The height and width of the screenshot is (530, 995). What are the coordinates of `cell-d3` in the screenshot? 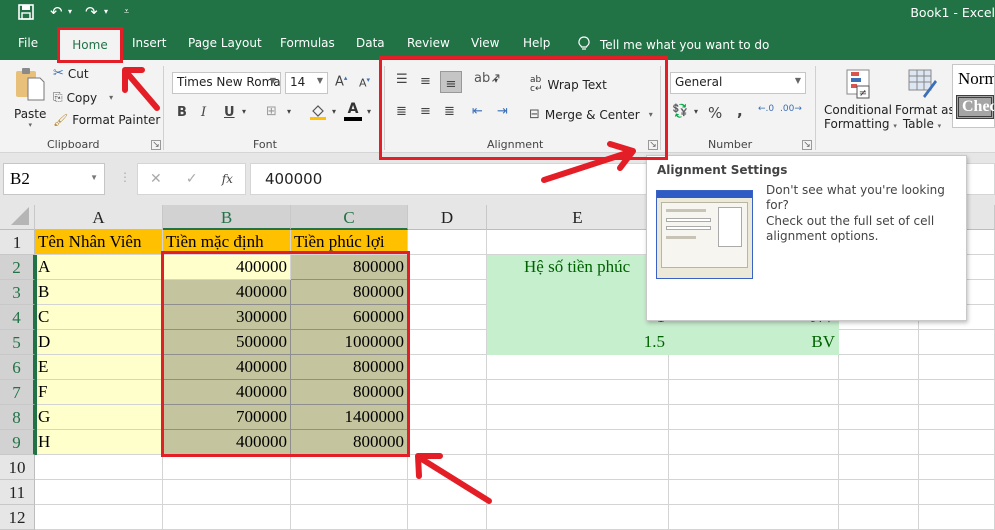 It's located at (447, 292).